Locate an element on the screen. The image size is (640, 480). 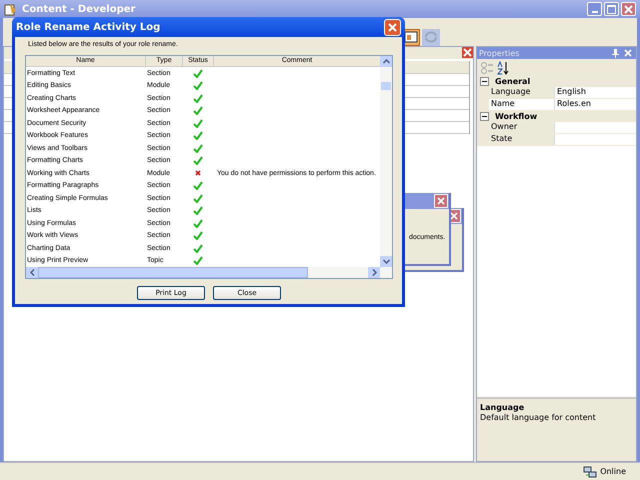
sort-icon is located at coordinates (503, 67).